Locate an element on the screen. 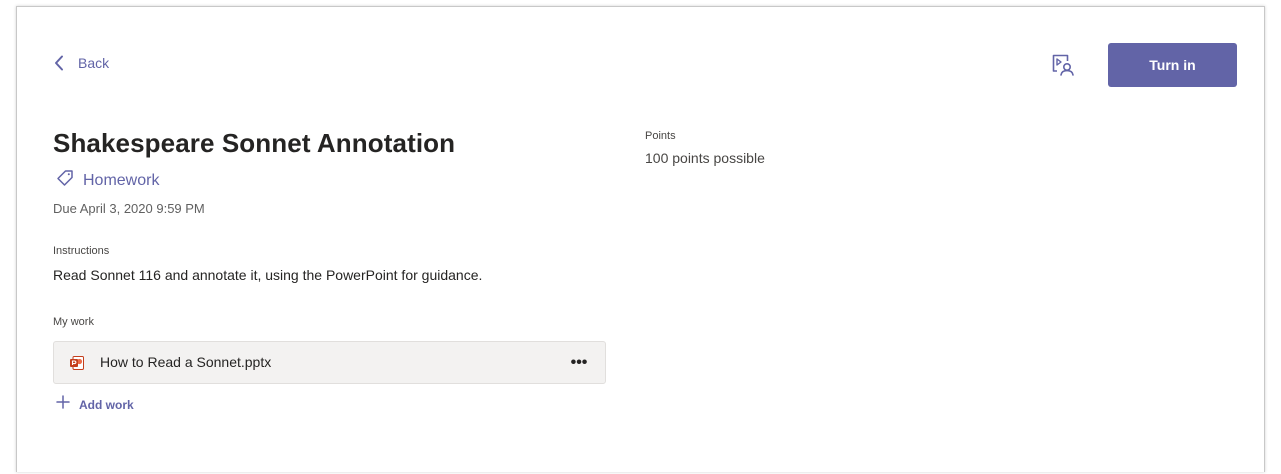  assignment-title: Shakespeare Sonnet Annotation is located at coordinates (254, 143).